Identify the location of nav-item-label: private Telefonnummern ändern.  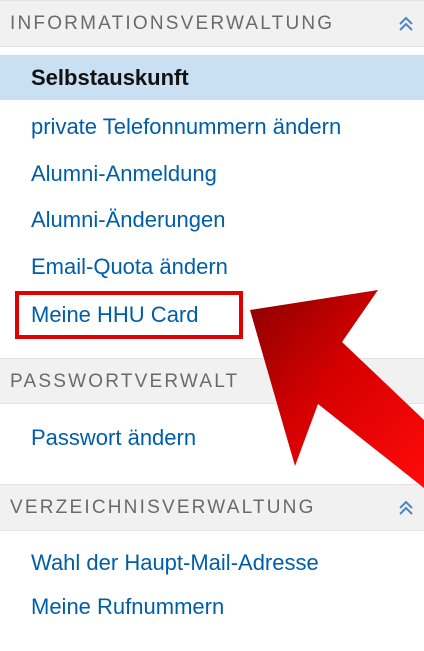
(186, 126).